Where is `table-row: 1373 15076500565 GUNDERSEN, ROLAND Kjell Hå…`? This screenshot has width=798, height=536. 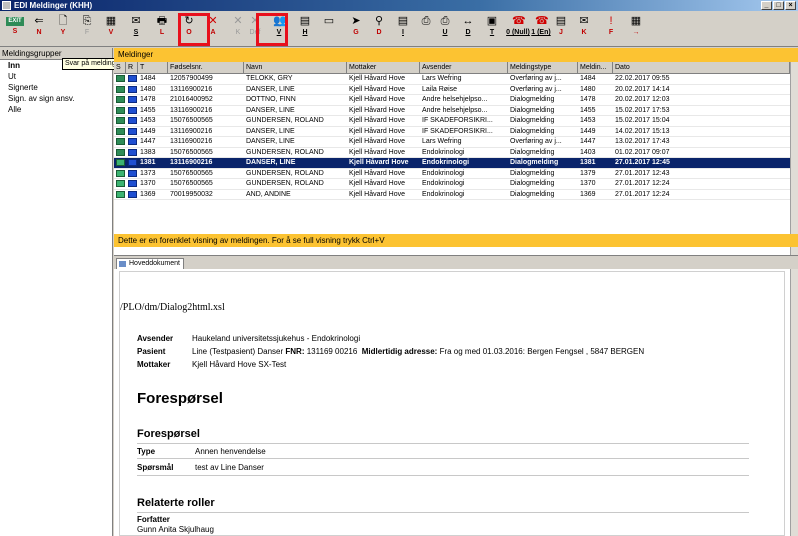
table-row: 1373 15076500565 GUNDERSEN, ROLAND Kjell Hå… is located at coordinates (452, 174).